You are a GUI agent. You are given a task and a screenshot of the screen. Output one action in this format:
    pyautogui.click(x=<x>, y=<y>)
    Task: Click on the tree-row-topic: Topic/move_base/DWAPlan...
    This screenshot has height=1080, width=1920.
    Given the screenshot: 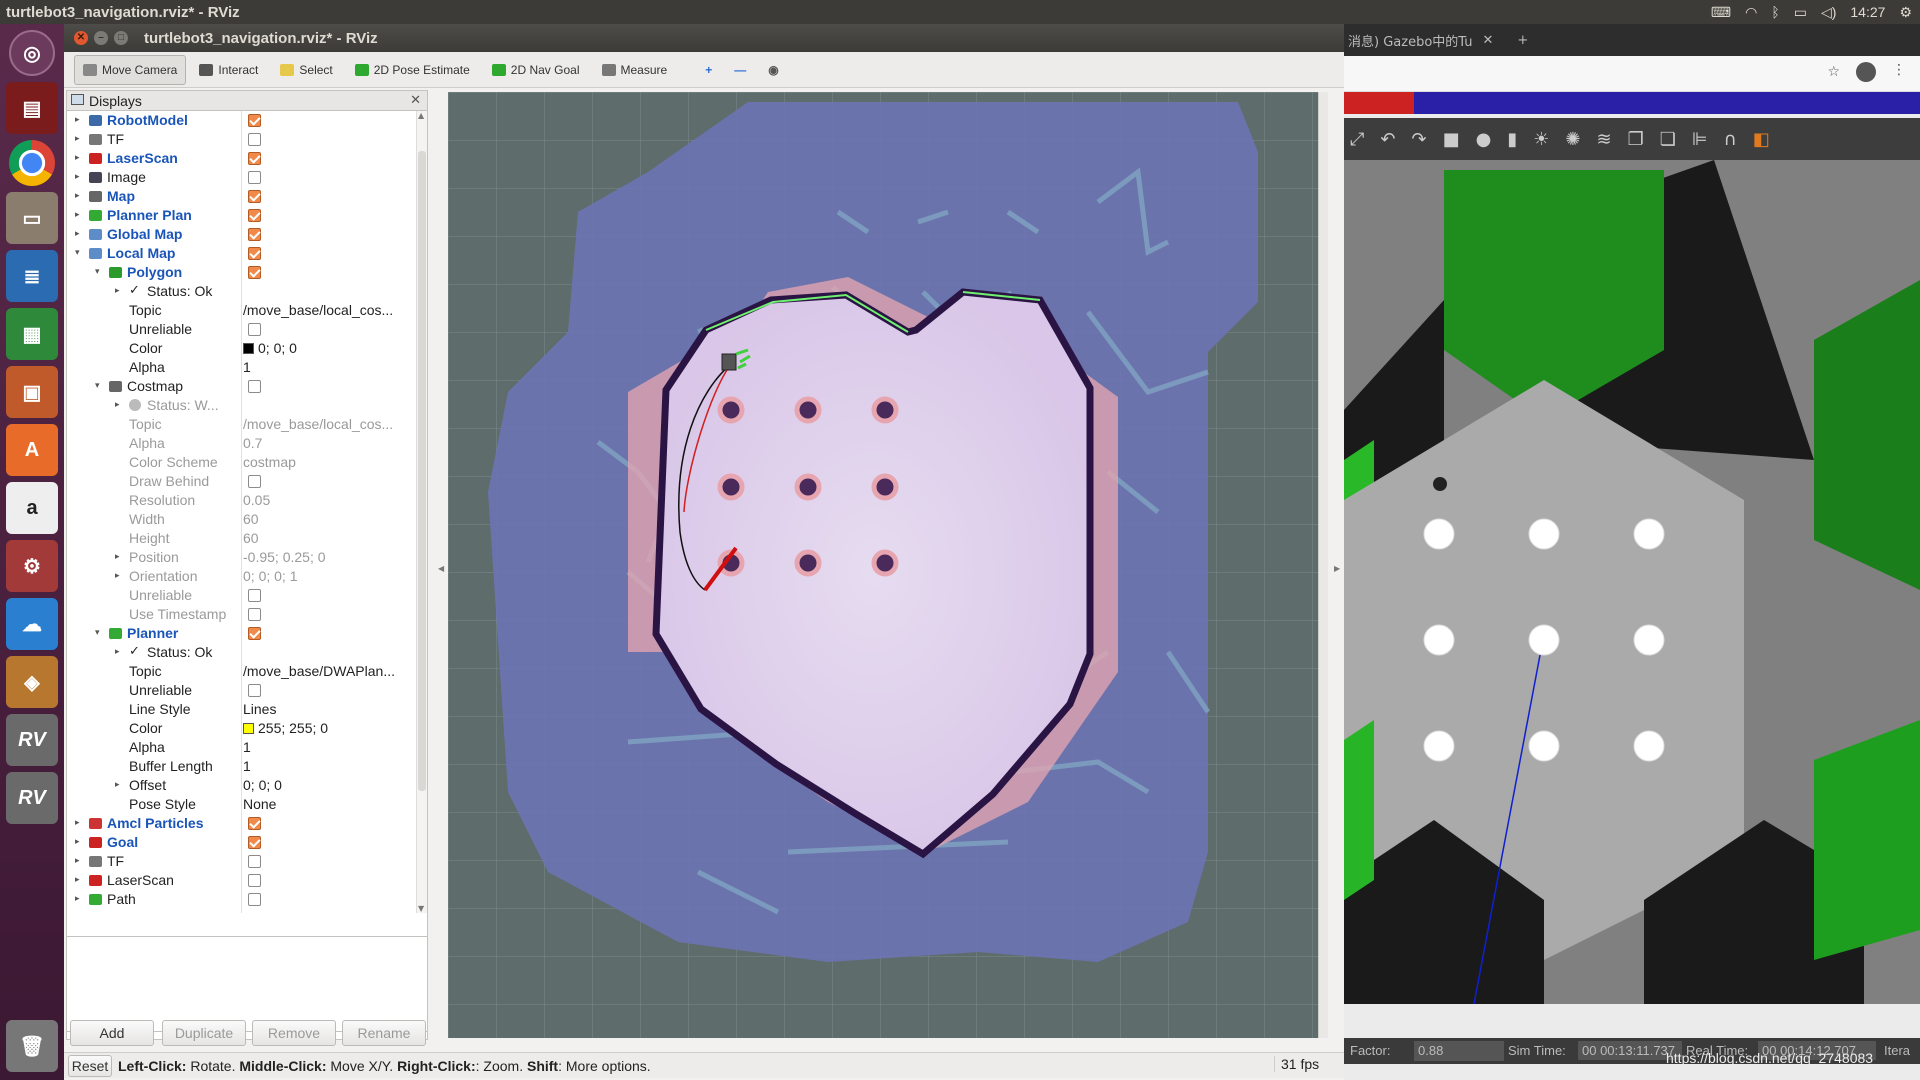 What is the action you would take?
    pyautogui.click(x=242, y=671)
    